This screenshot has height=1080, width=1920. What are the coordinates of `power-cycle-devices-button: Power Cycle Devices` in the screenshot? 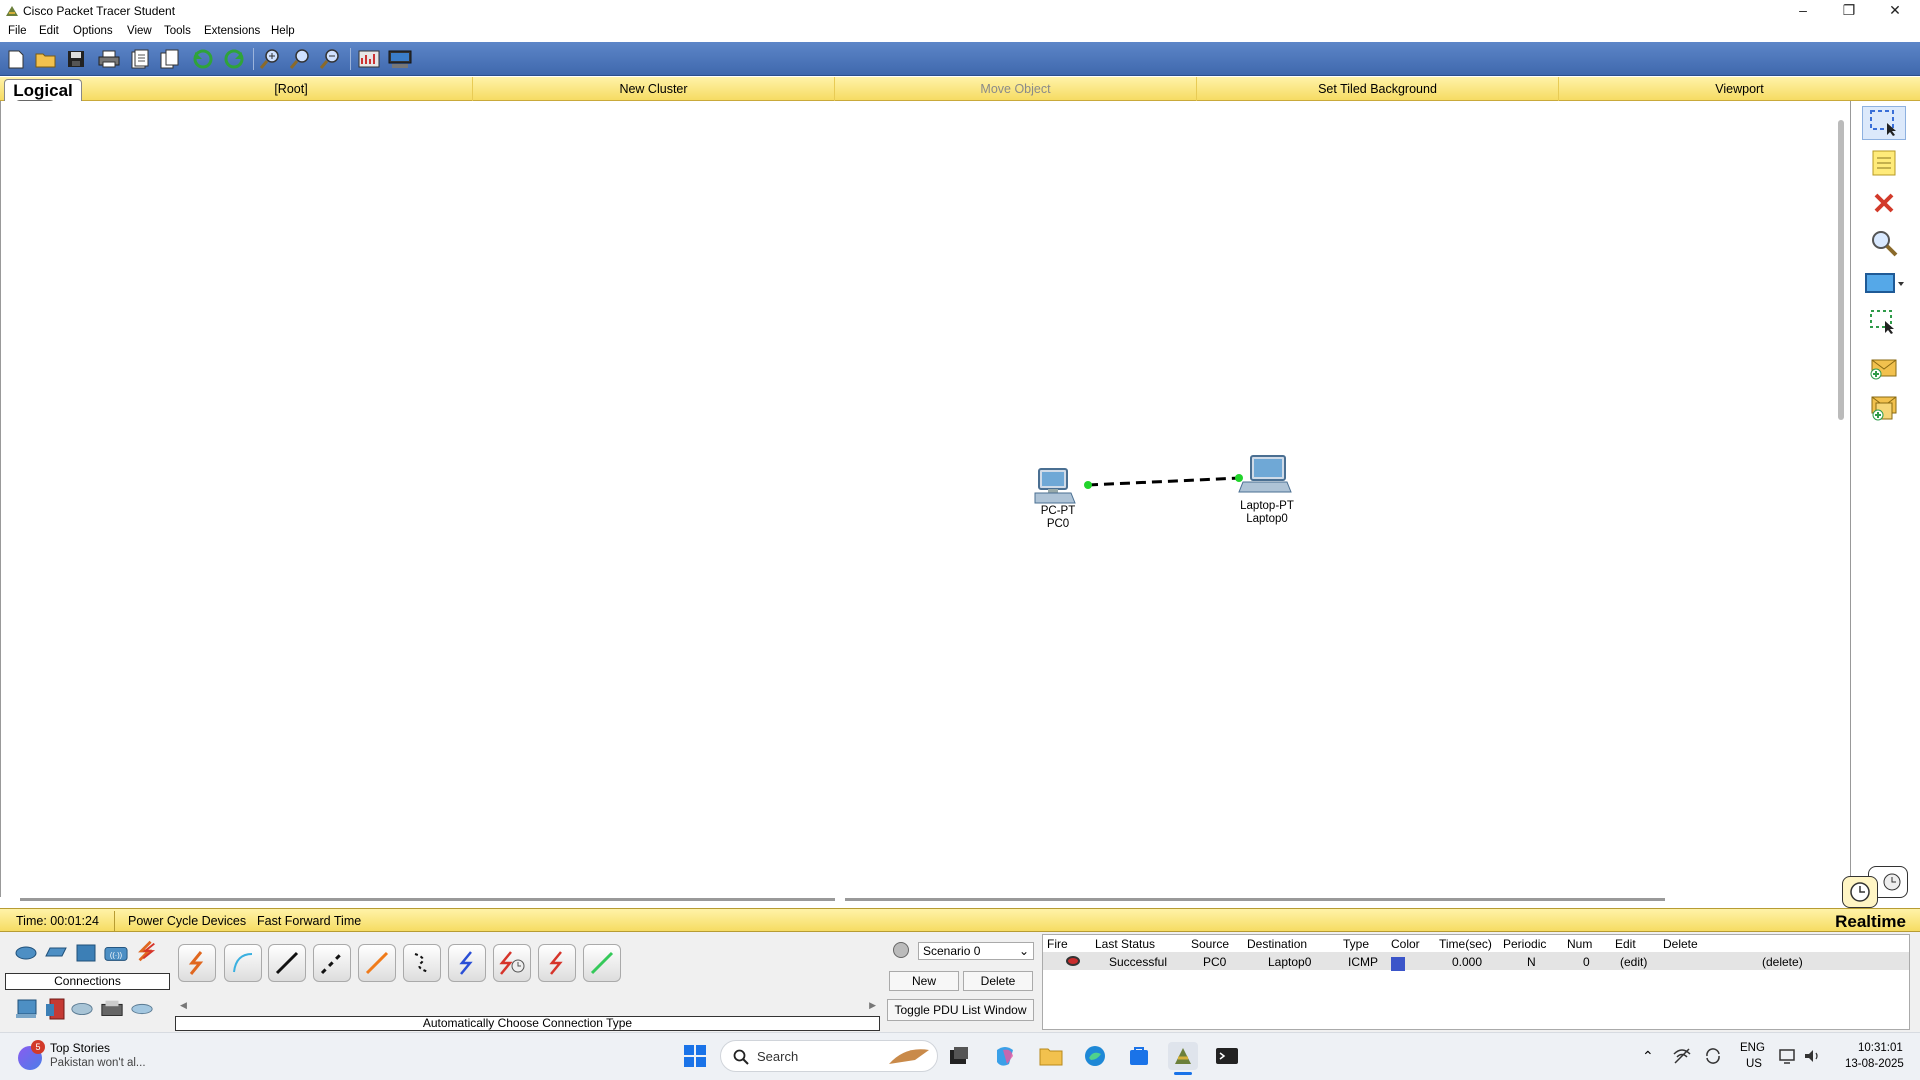 It's located at (187, 921).